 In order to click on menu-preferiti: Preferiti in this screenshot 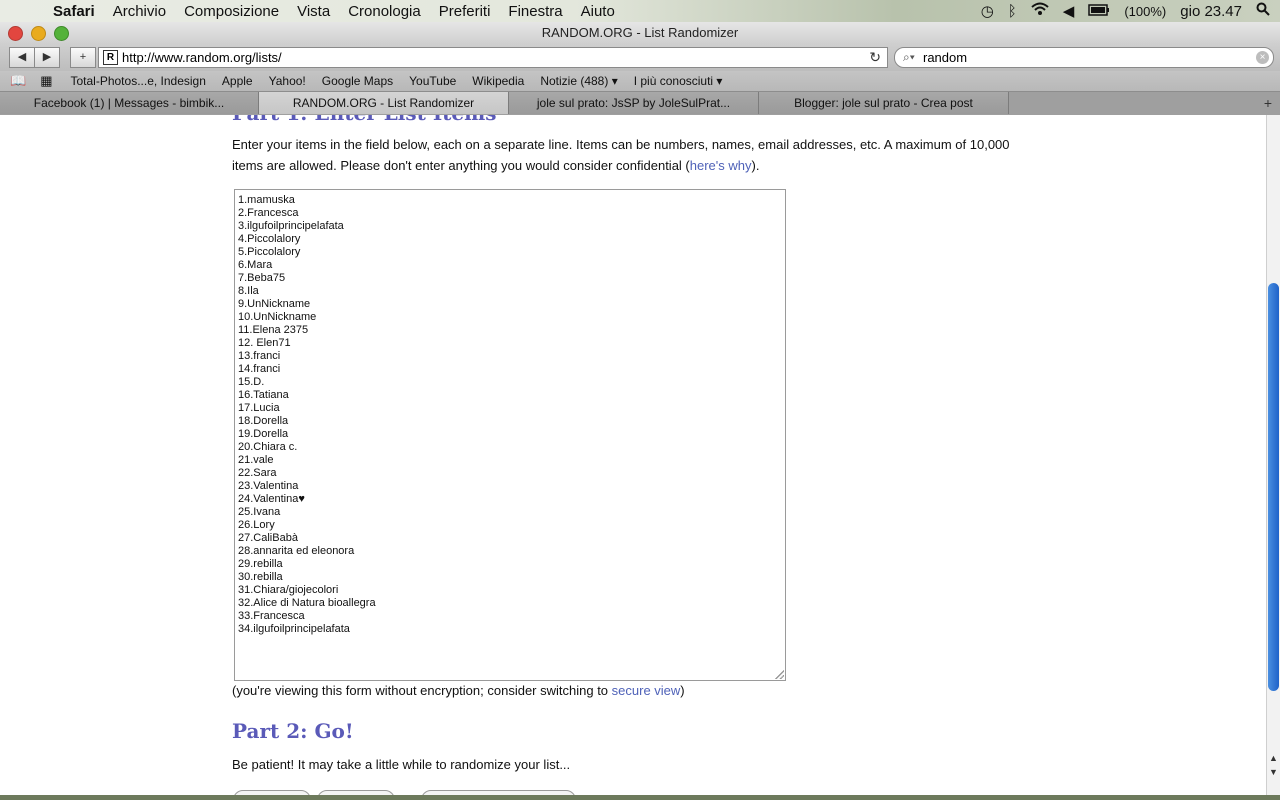, I will do `click(465, 11)`.